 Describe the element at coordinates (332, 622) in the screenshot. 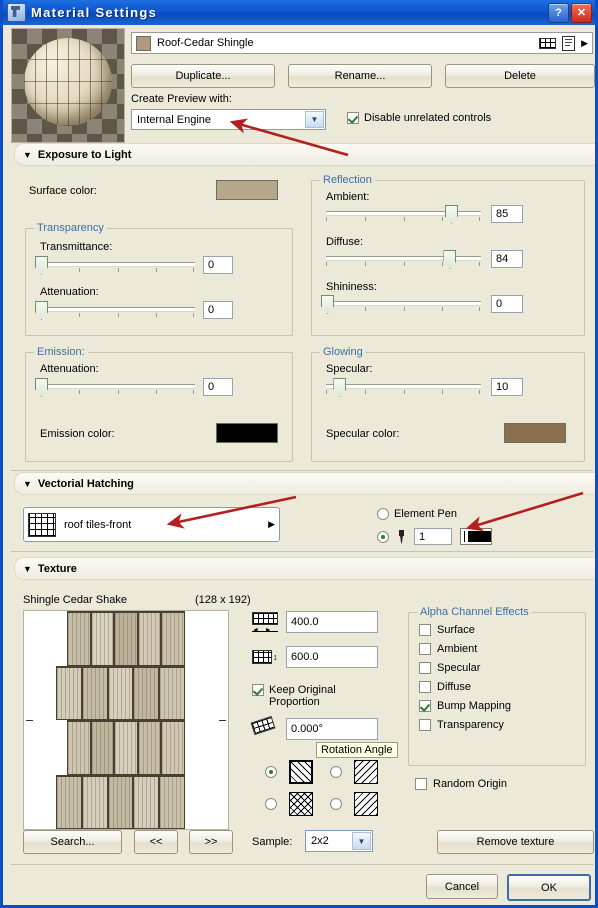

I see `texture-width-value: 400.0` at that location.